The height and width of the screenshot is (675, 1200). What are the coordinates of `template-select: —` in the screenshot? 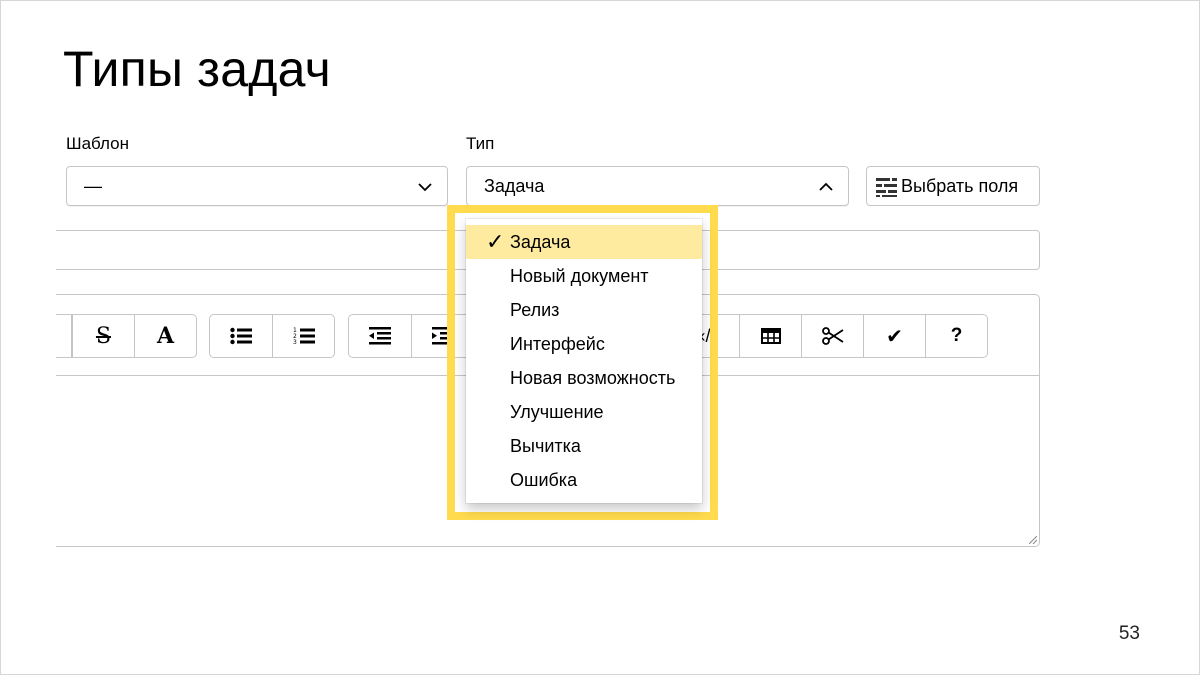 It's located at (257, 186).